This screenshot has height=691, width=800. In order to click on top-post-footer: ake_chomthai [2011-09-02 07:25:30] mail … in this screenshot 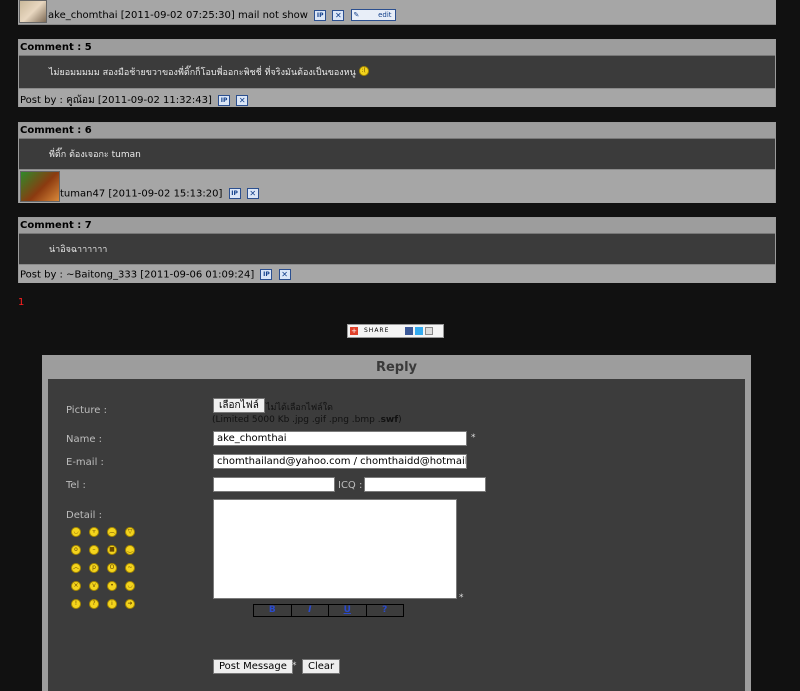, I will do `click(397, 12)`.